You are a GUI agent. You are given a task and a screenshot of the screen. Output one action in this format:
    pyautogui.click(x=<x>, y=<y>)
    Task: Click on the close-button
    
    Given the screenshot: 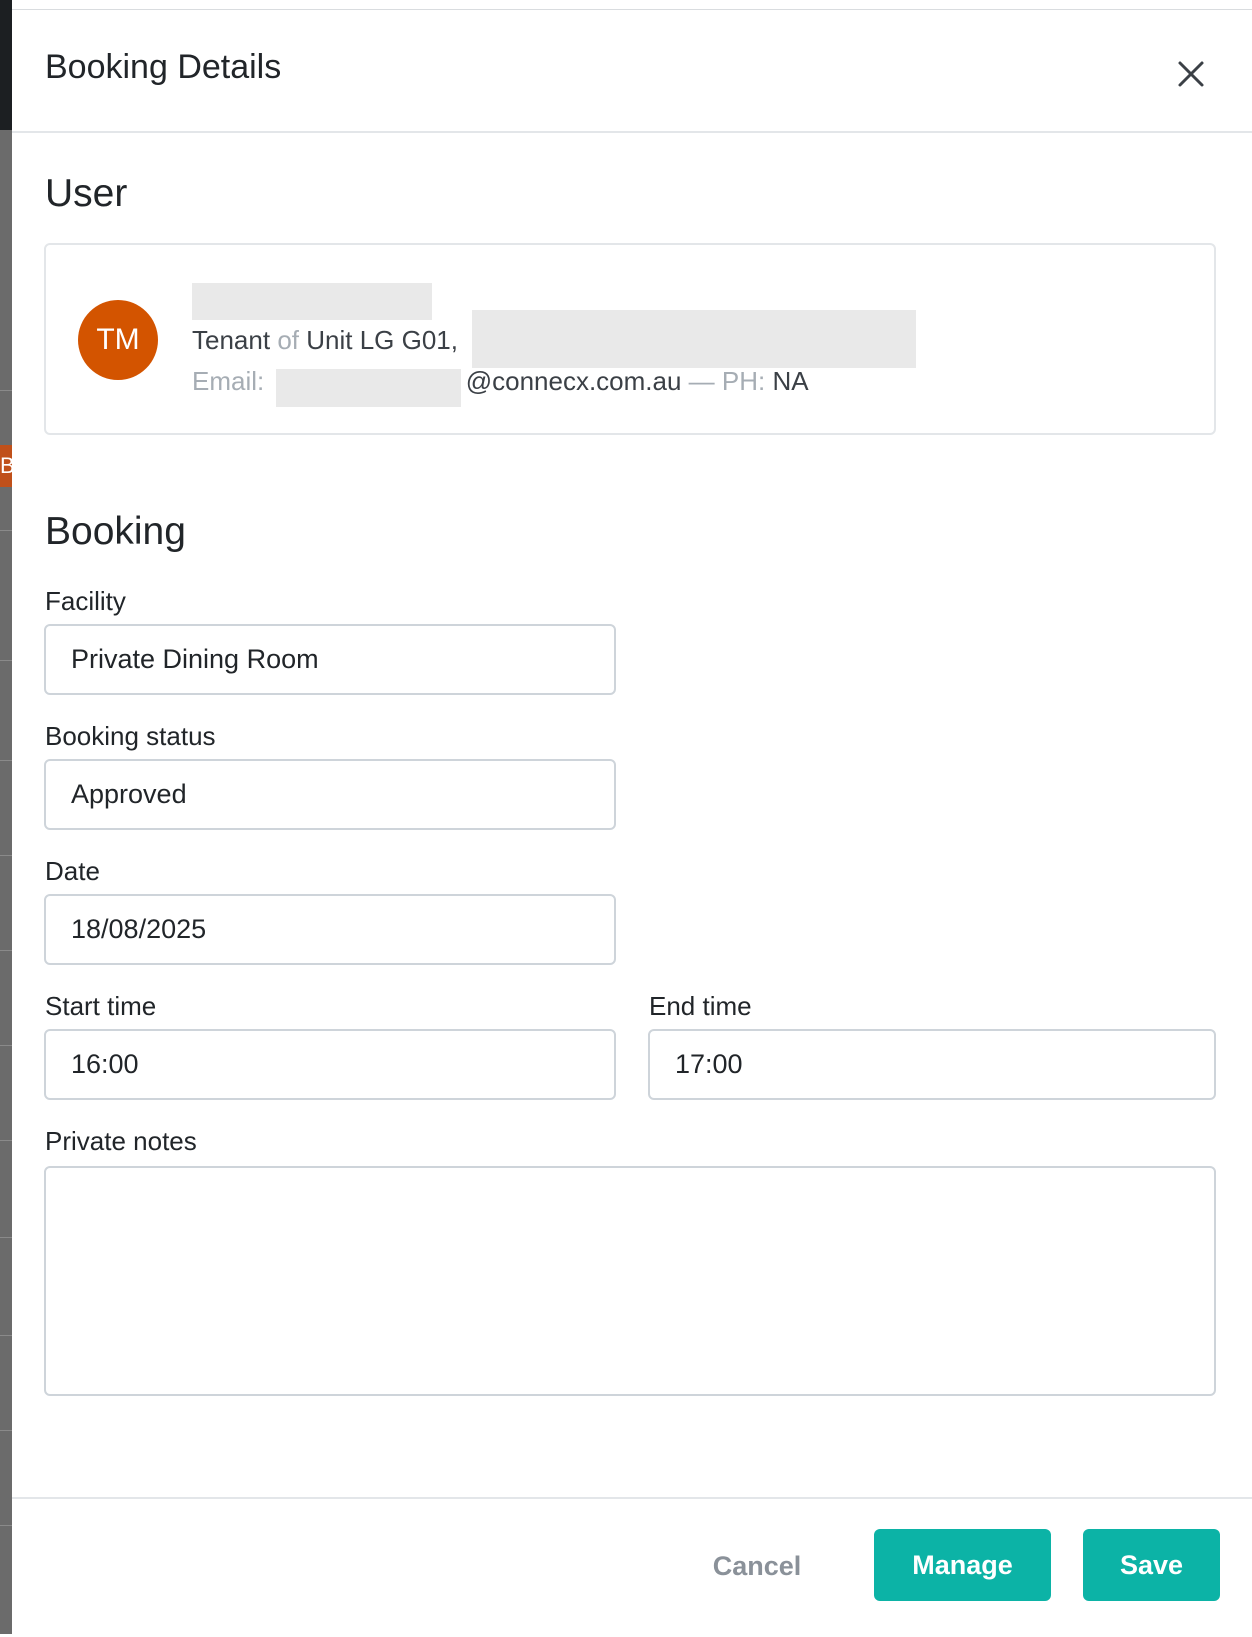 What is the action you would take?
    pyautogui.click(x=1191, y=74)
    